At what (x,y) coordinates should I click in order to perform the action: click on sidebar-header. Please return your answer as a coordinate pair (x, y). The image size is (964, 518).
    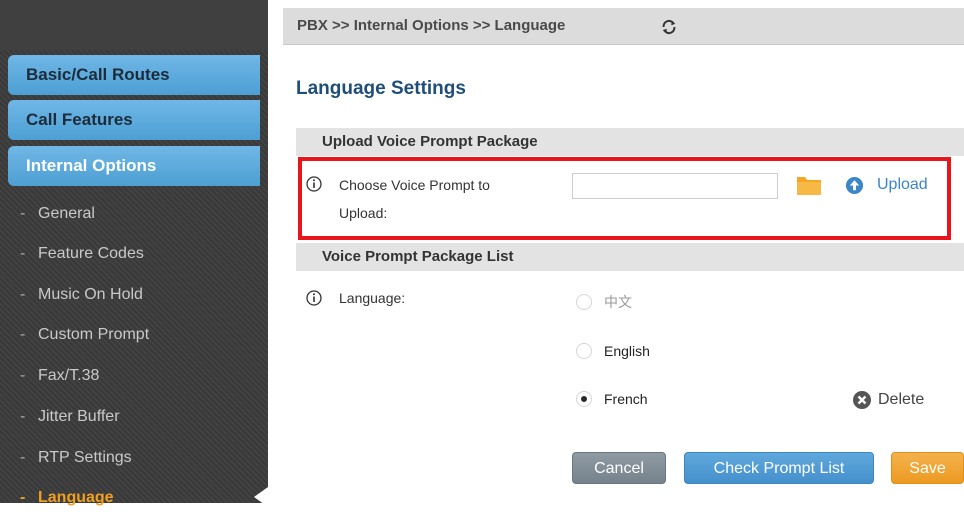
    Looking at the image, I should click on (134, 25).